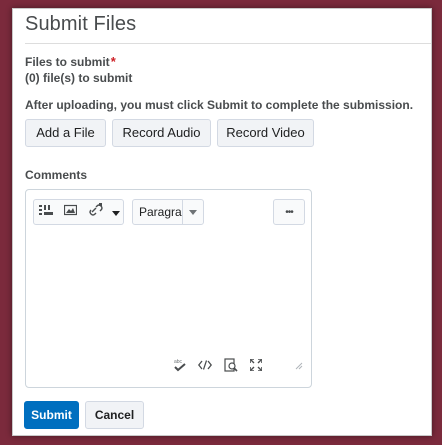 This screenshot has height=445, width=442. What do you see at coordinates (65, 133) in the screenshot?
I see `add-file-button: Add a File` at bounding box center [65, 133].